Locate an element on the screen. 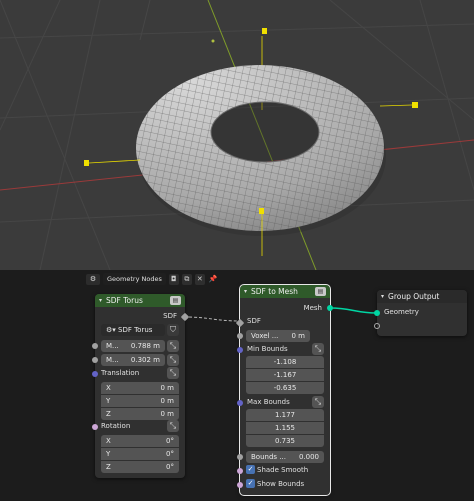 The height and width of the screenshot is (501, 474). bounds-padding-field: Bounds ... 0.000 is located at coordinates (285, 457).